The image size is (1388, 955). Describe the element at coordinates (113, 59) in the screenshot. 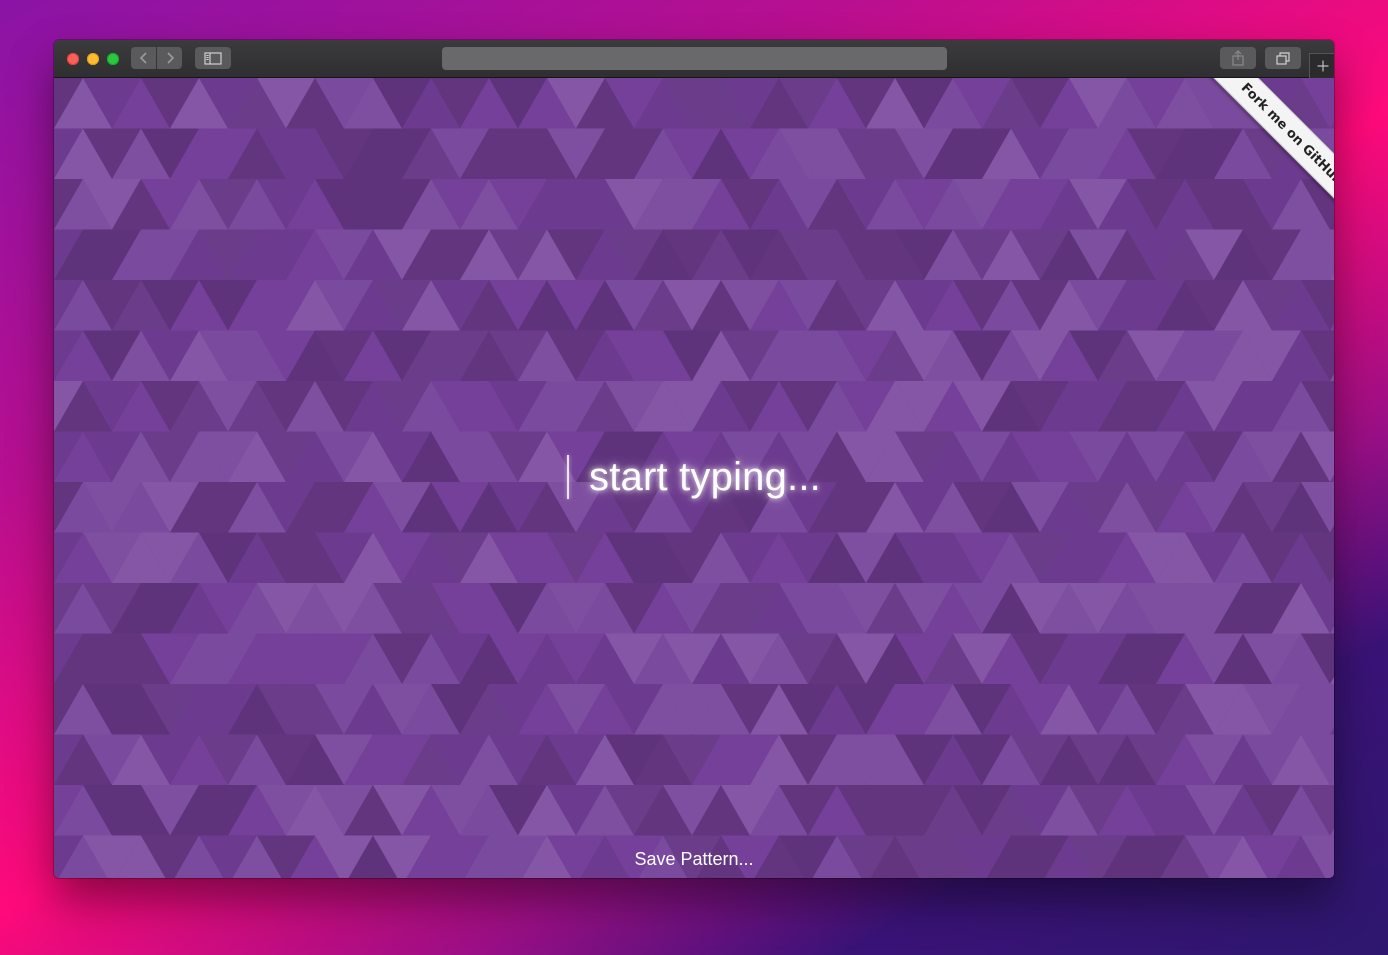

I see `zoom-window-button` at that location.